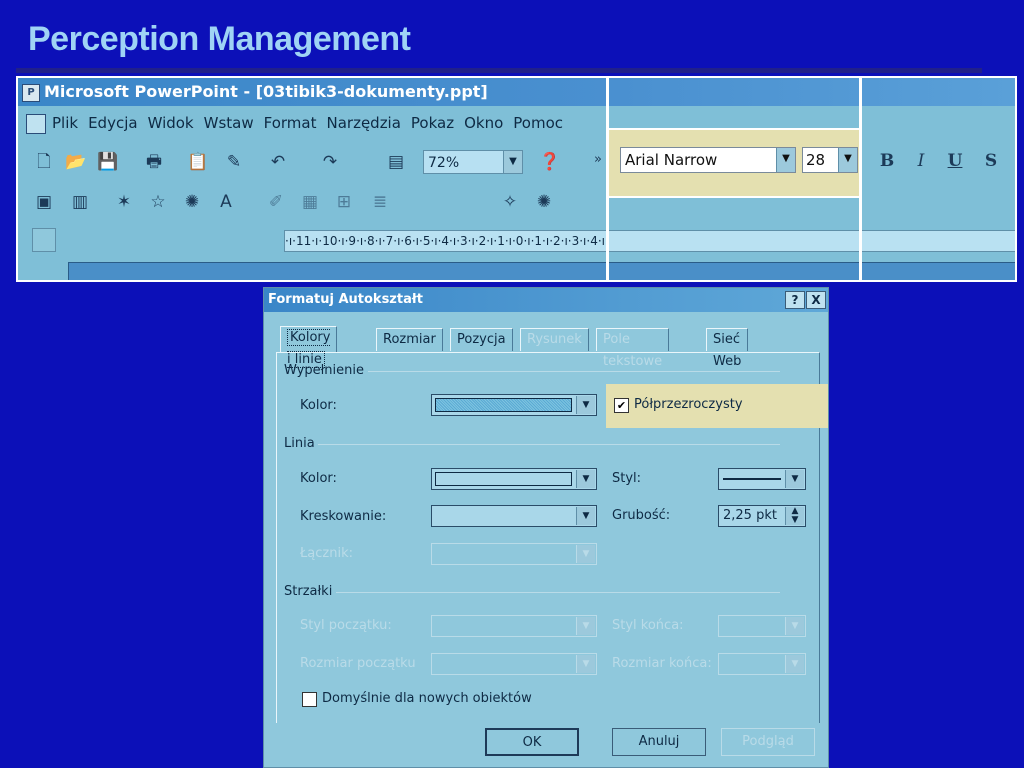 This screenshot has height=768, width=1024. What do you see at coordinates (44, 202) in the screenshot?
I see `normal-view-icon: ▣` at bounding box center [44, 202].